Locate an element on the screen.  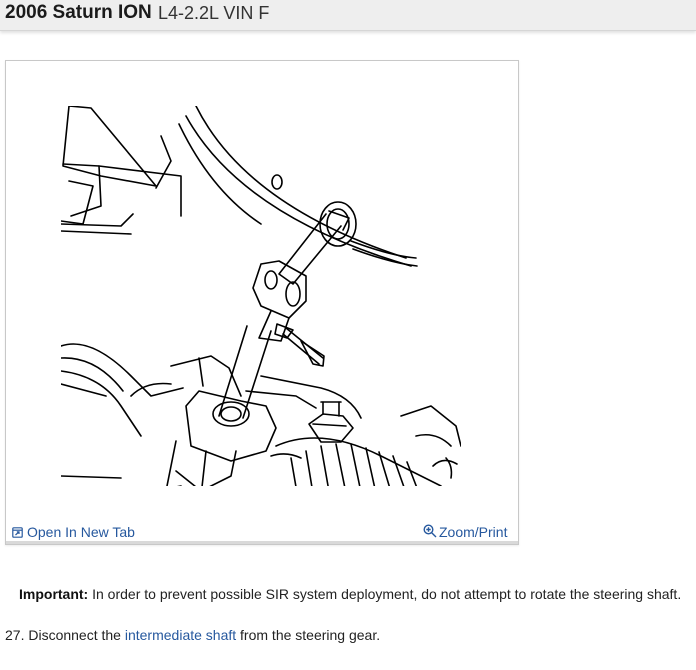
step-suffix: from the steering gear. is located at coordinates (308, 635).